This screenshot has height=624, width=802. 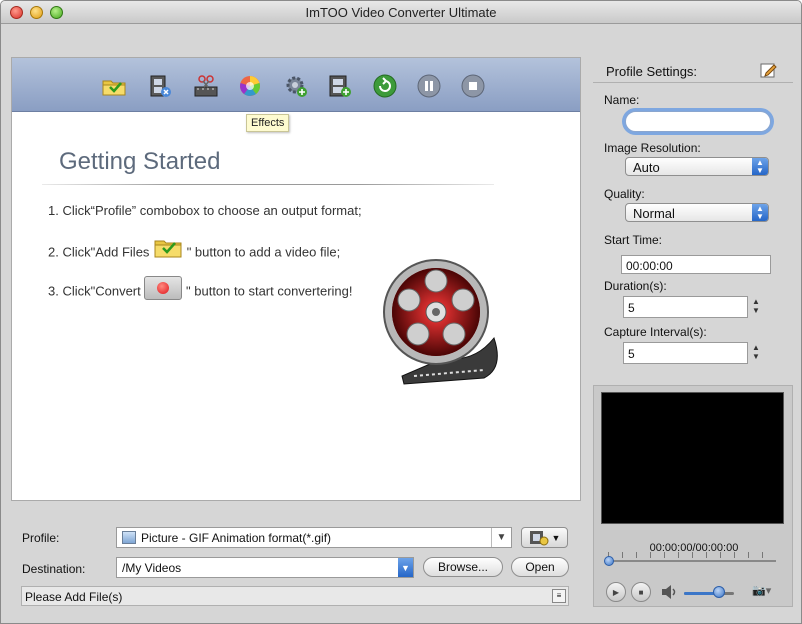 I want to click on film-add-icon, so click(x=340, y=86).